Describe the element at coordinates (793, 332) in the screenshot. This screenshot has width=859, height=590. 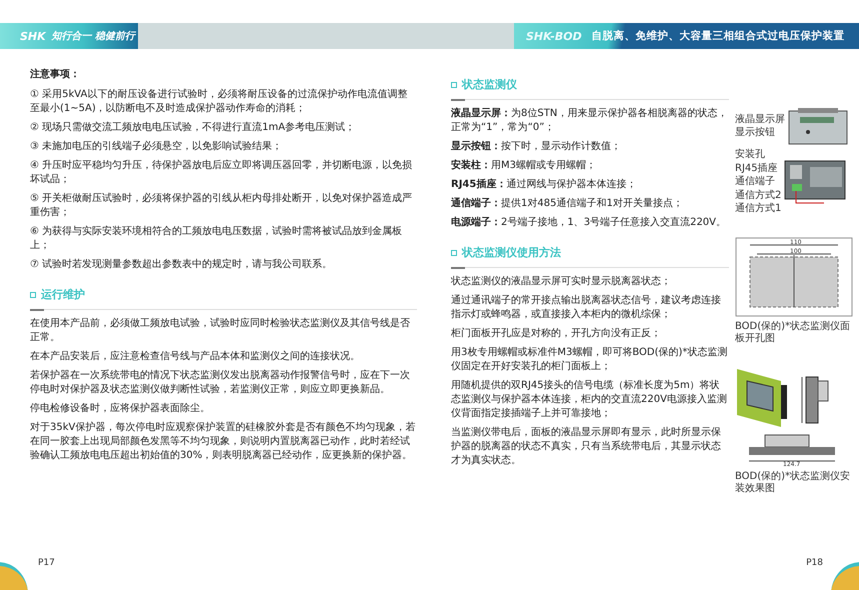
I see `figure-caption: BOD(保的)*状态监测仪面板开孔图` at that location.